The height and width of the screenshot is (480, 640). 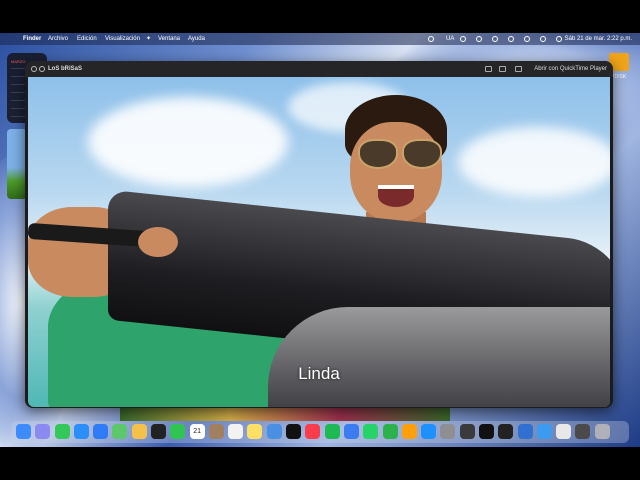 I want to click on open-with-quicktime-button: Abrir con QuickTime Player, so click(x=570, y=69).